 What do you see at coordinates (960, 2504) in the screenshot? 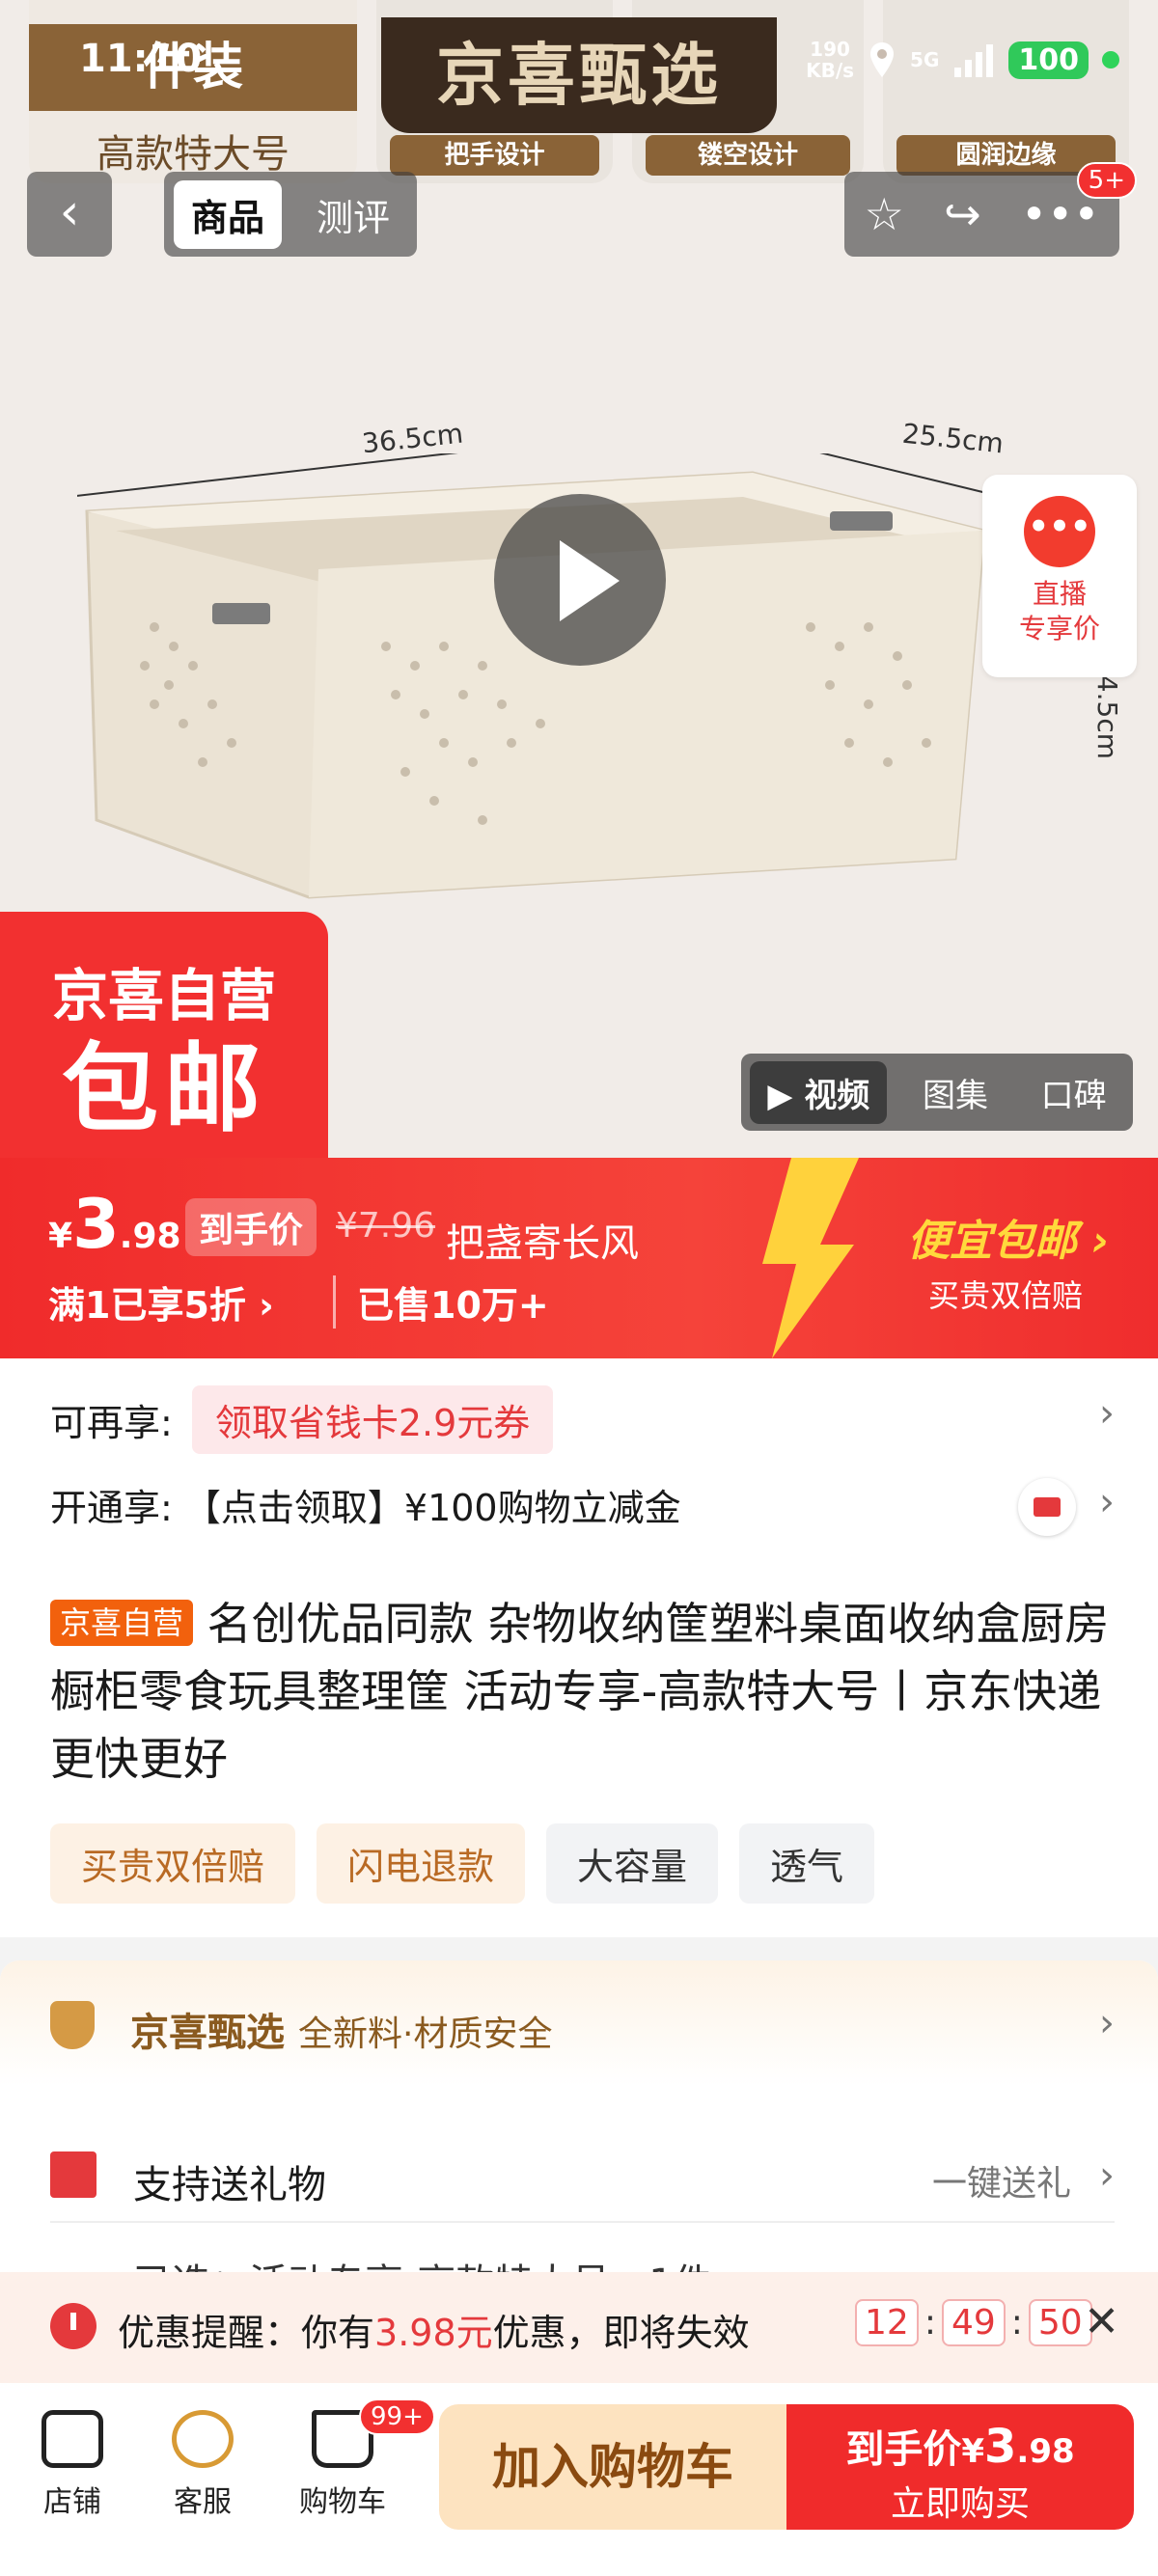
I see `buy-now-label: 立即购买` at bounding box center [960, 2504].